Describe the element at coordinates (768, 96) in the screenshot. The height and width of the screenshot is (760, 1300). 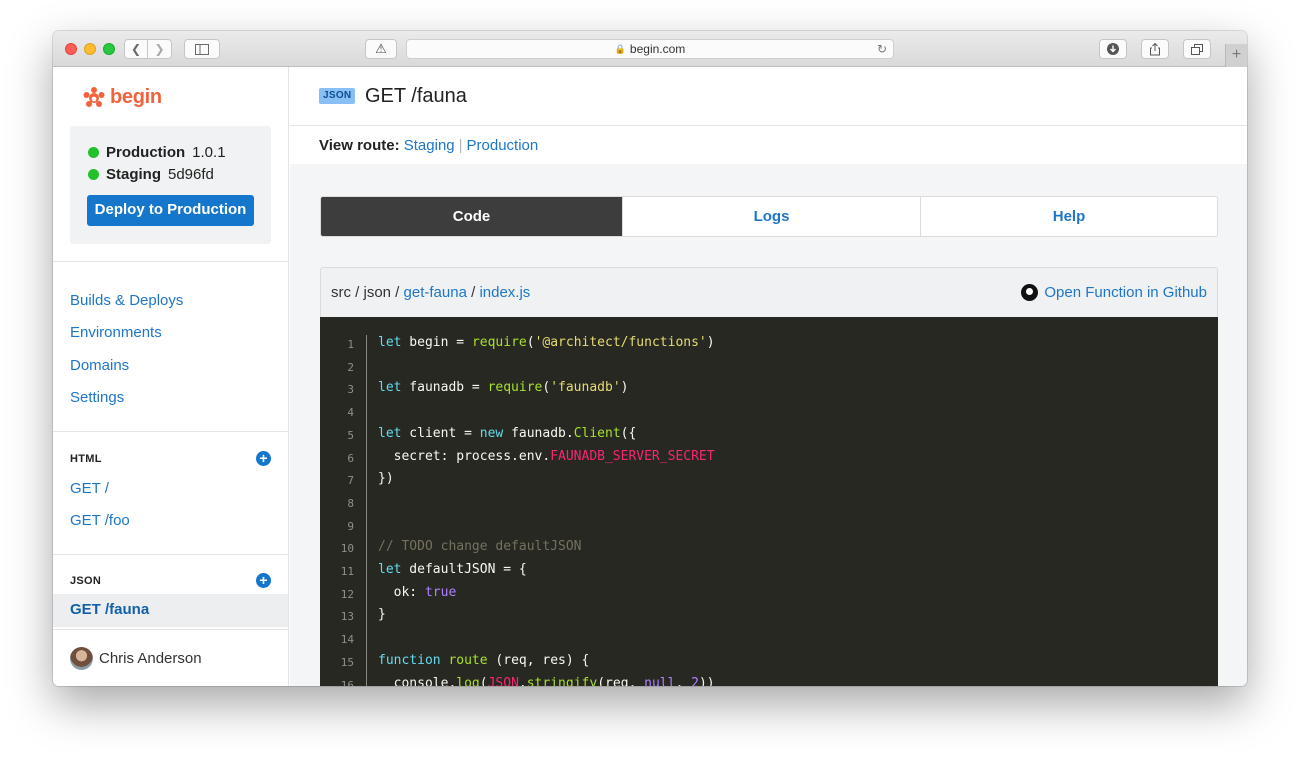
I see `route-header: JSON GET /fauna` at that location.